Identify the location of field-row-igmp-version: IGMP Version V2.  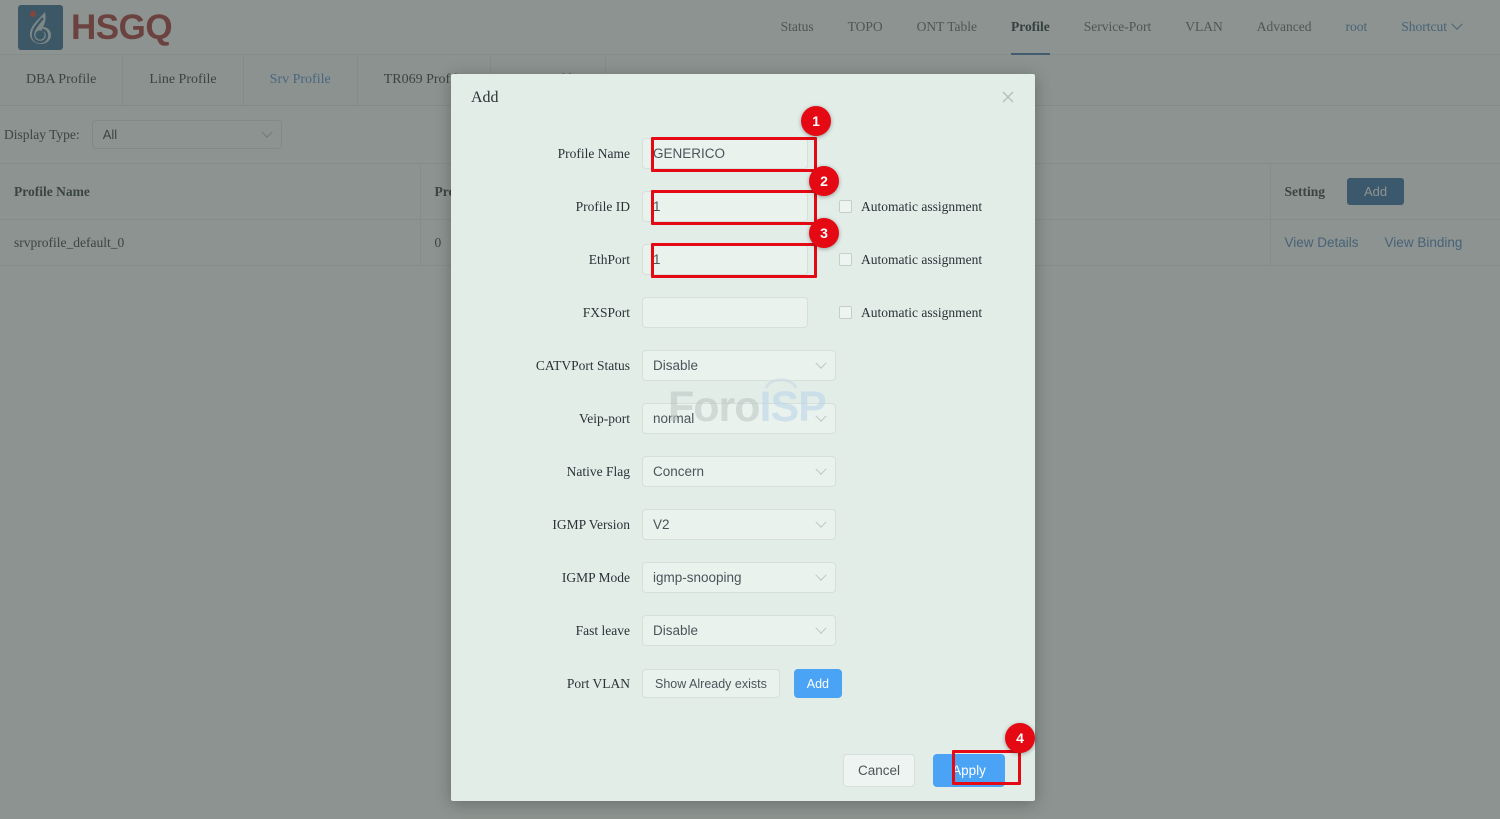
(743, 524).